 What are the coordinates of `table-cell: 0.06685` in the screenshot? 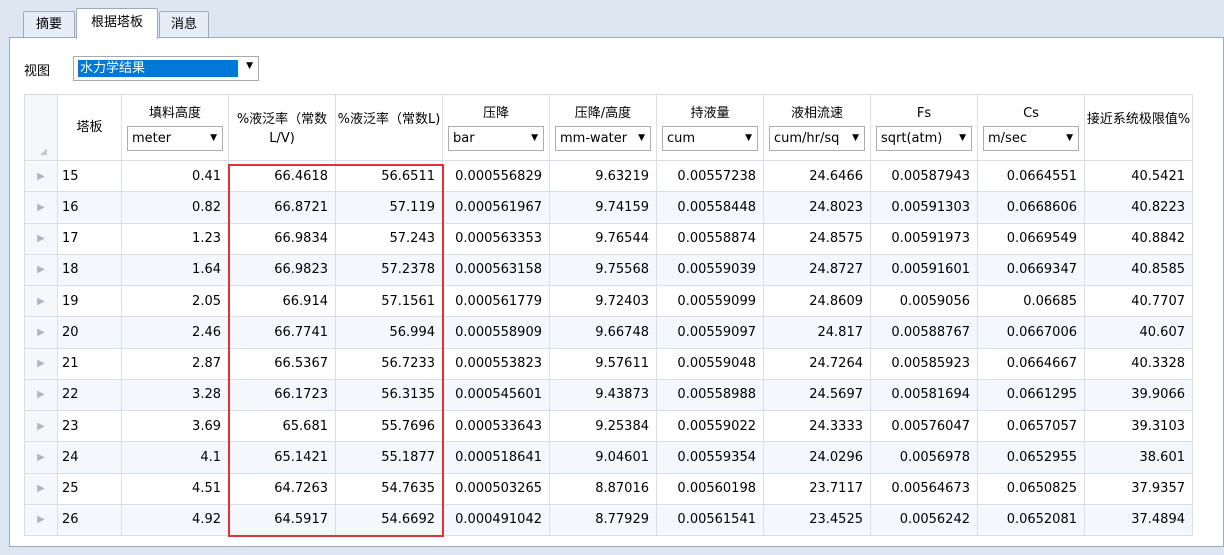 It's located at (1031, 301).